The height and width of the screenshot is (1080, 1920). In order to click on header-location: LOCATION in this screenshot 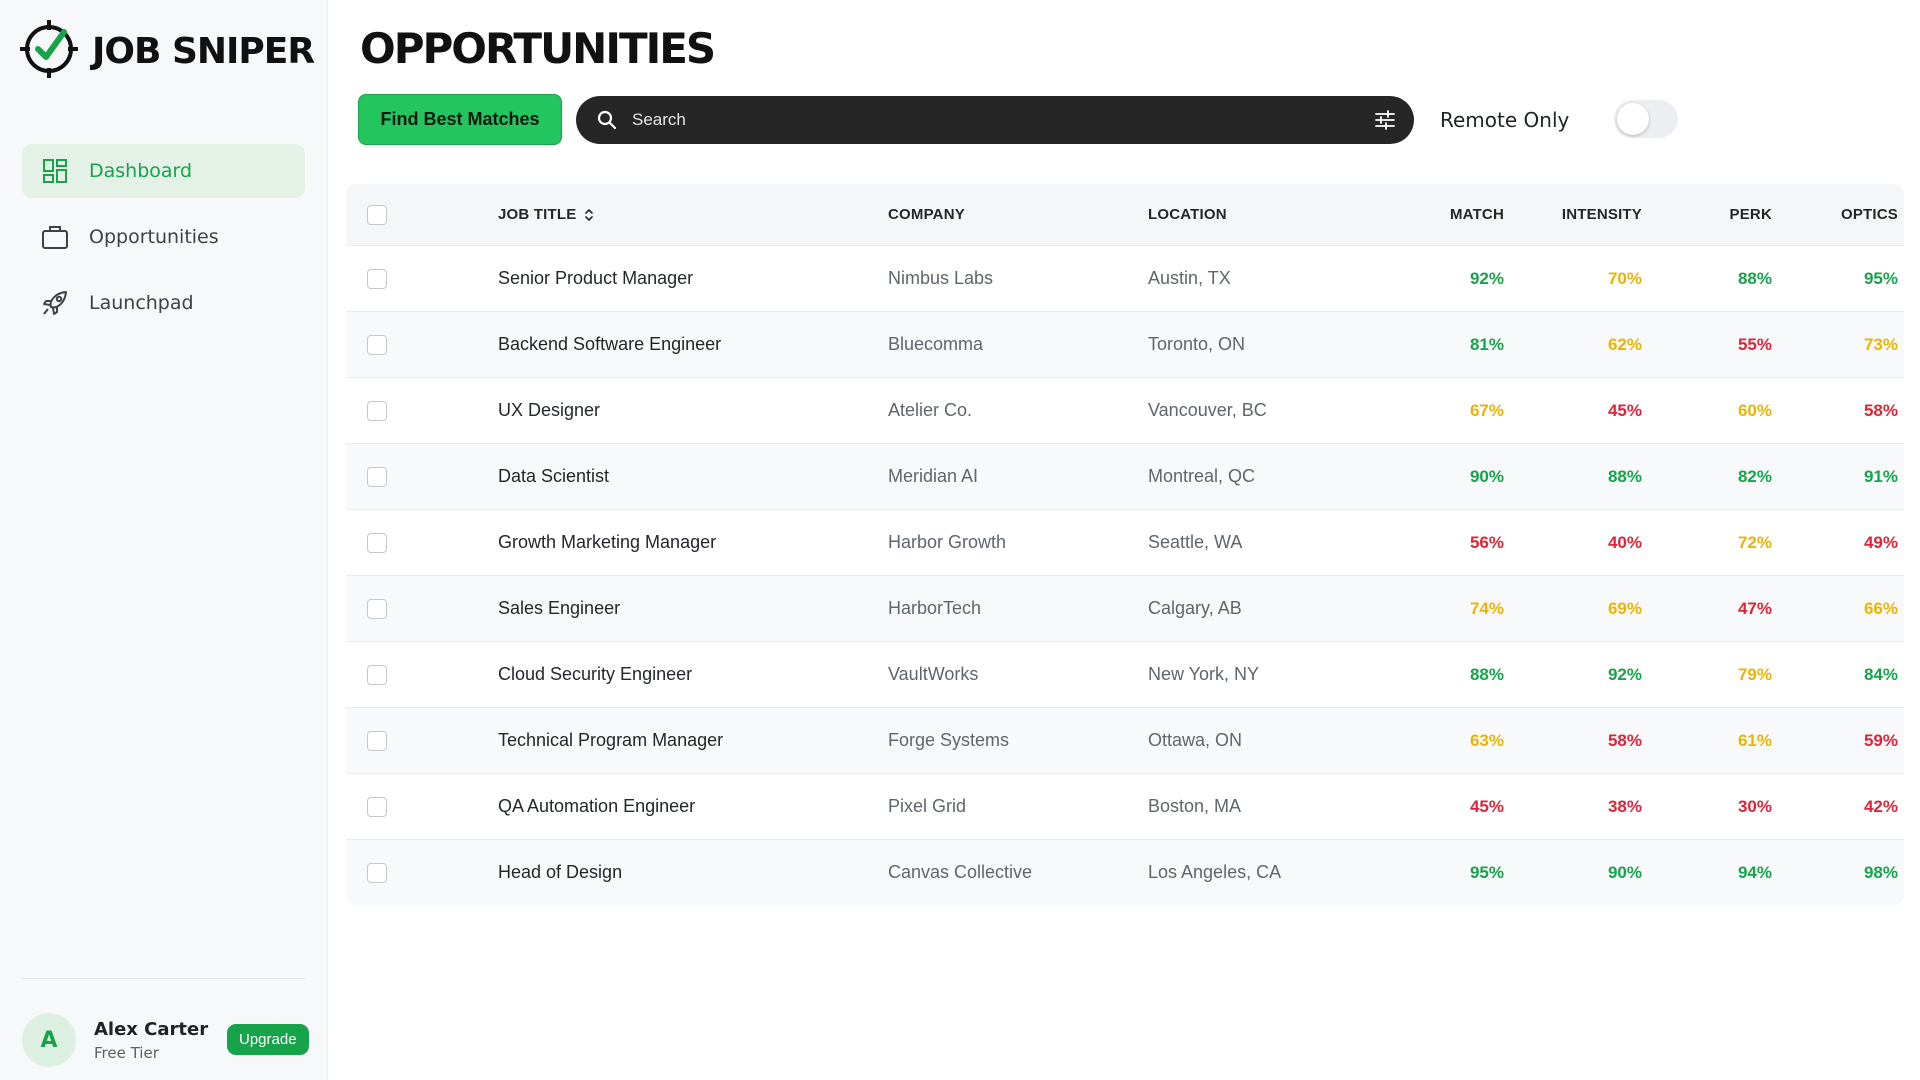, I will do `click(1273, 214)`.